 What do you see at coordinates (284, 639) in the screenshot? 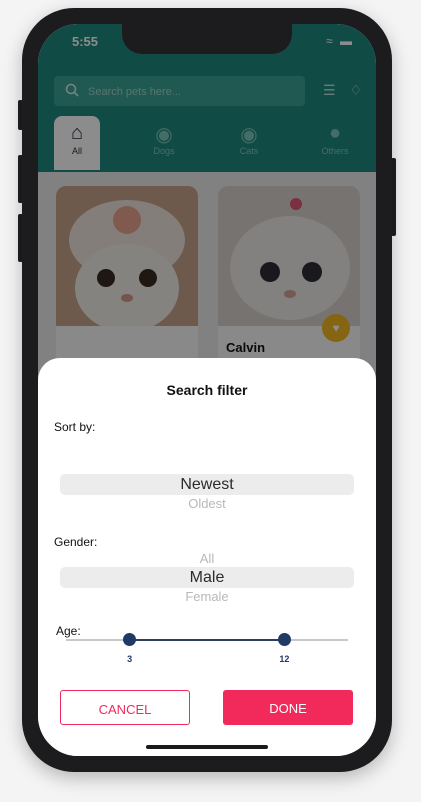
I see `age-max-handle` at bounding box center [284, 639].